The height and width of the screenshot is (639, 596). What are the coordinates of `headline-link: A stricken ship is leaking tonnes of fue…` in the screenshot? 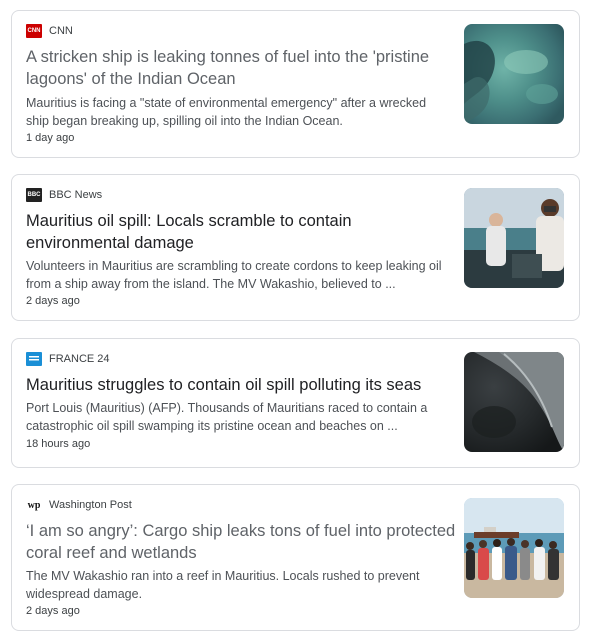 It's located at (241, 68).